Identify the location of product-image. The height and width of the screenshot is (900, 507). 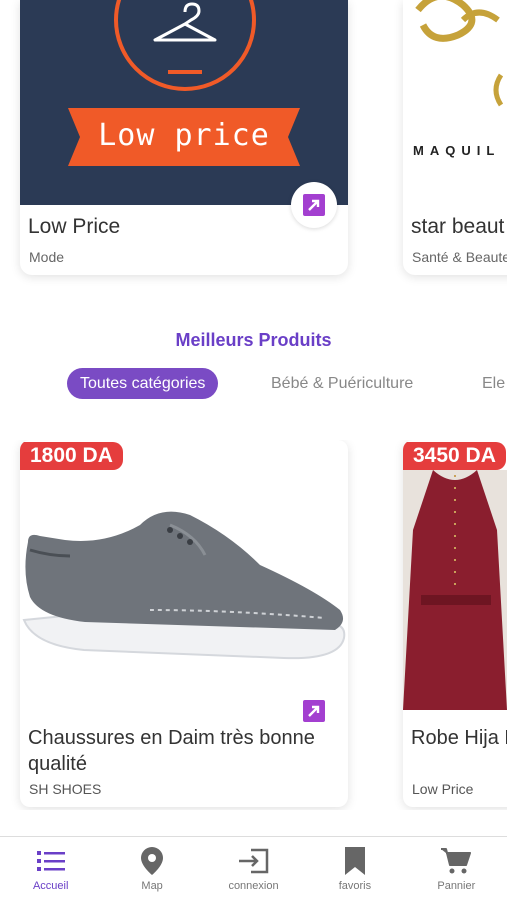
(455, 590).